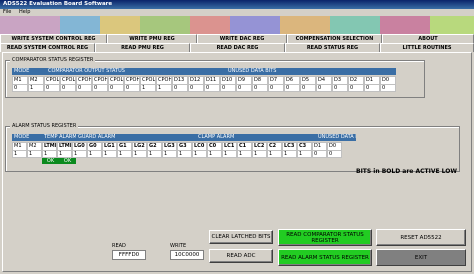 This screenshot has width=474, height=274. What do you see at coordinates (129, 255) in the screenshot?
I see `read-value-field: FFFFD0` at bounding box center [129, 255].